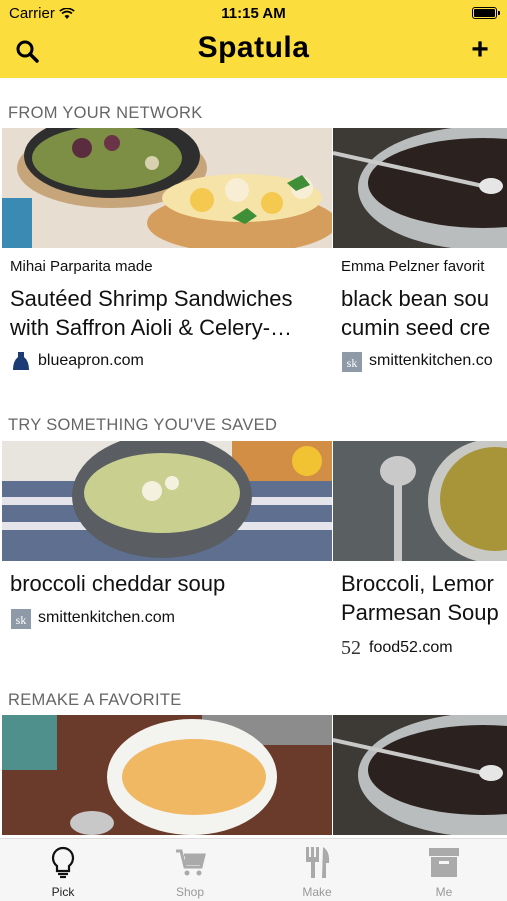 The image size is (507, 901). What do you see at coordinates (63, 862) in the screenshot?
I see `lightbulb-icon` at bounding box center [63, 862].